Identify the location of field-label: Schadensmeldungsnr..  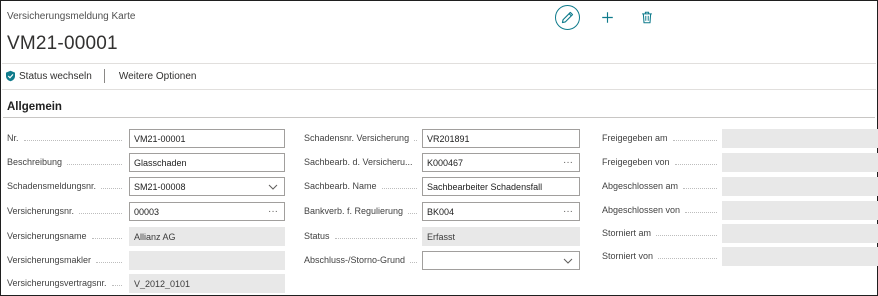
(52, 186).